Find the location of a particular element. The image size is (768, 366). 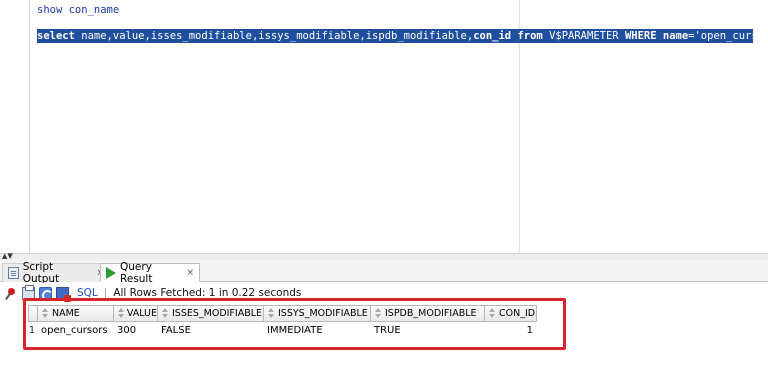

highlight-box is located at coordinates (294, 324).